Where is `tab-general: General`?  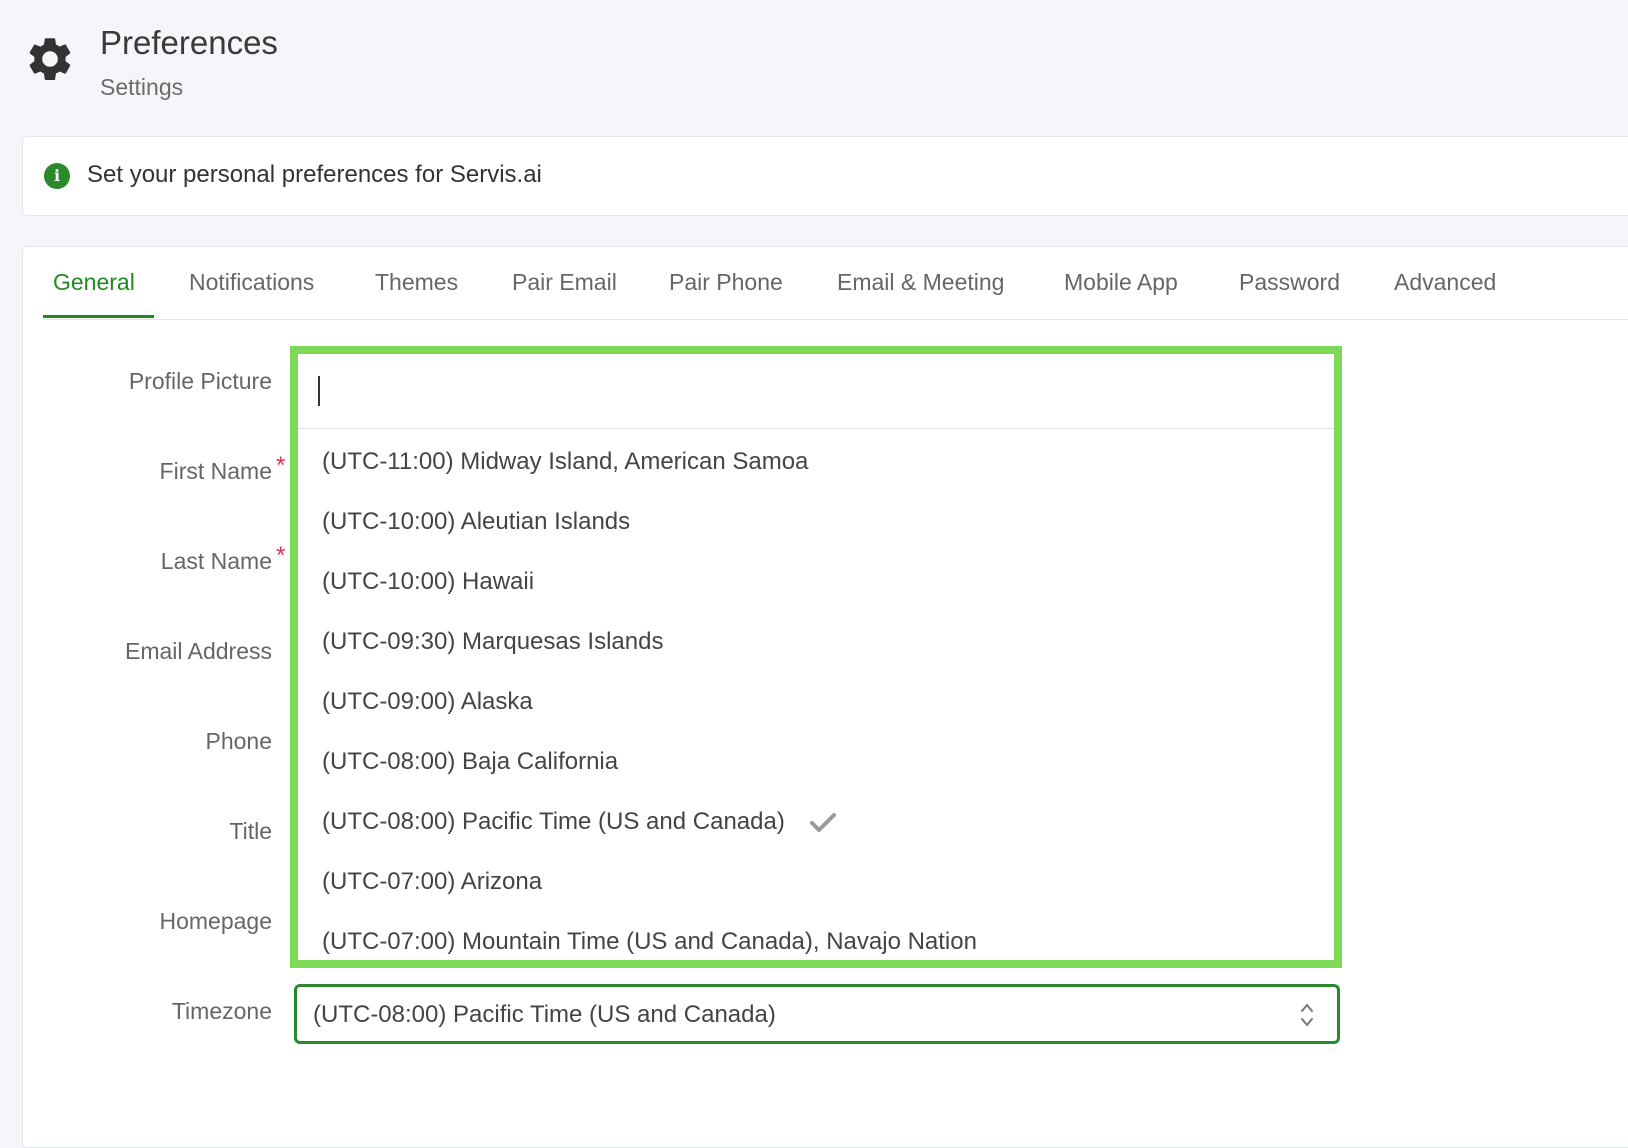 tab-general: General is located at coordinates (94, 282).